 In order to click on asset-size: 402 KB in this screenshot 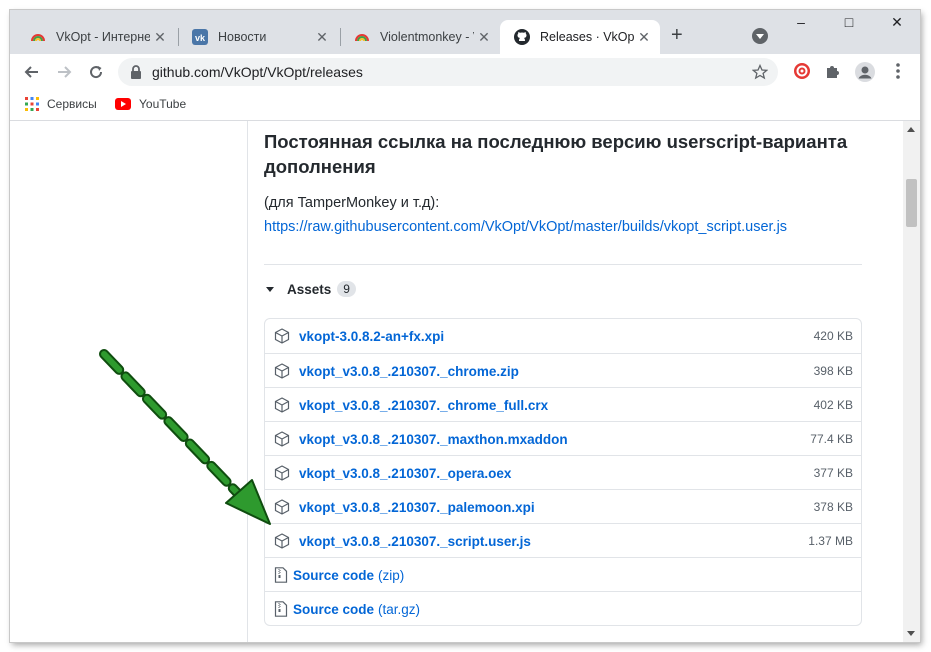, I will do `click(833, 405)`.